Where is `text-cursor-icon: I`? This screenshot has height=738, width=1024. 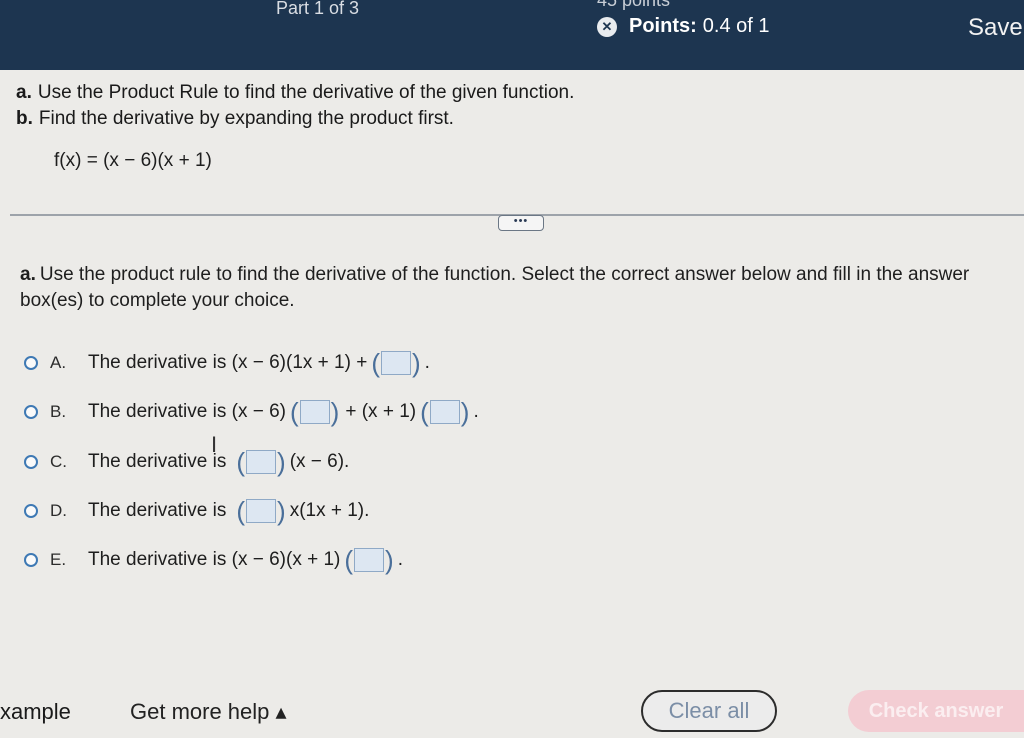 text-cursor-icon: I is located at coordinates (214, 444).